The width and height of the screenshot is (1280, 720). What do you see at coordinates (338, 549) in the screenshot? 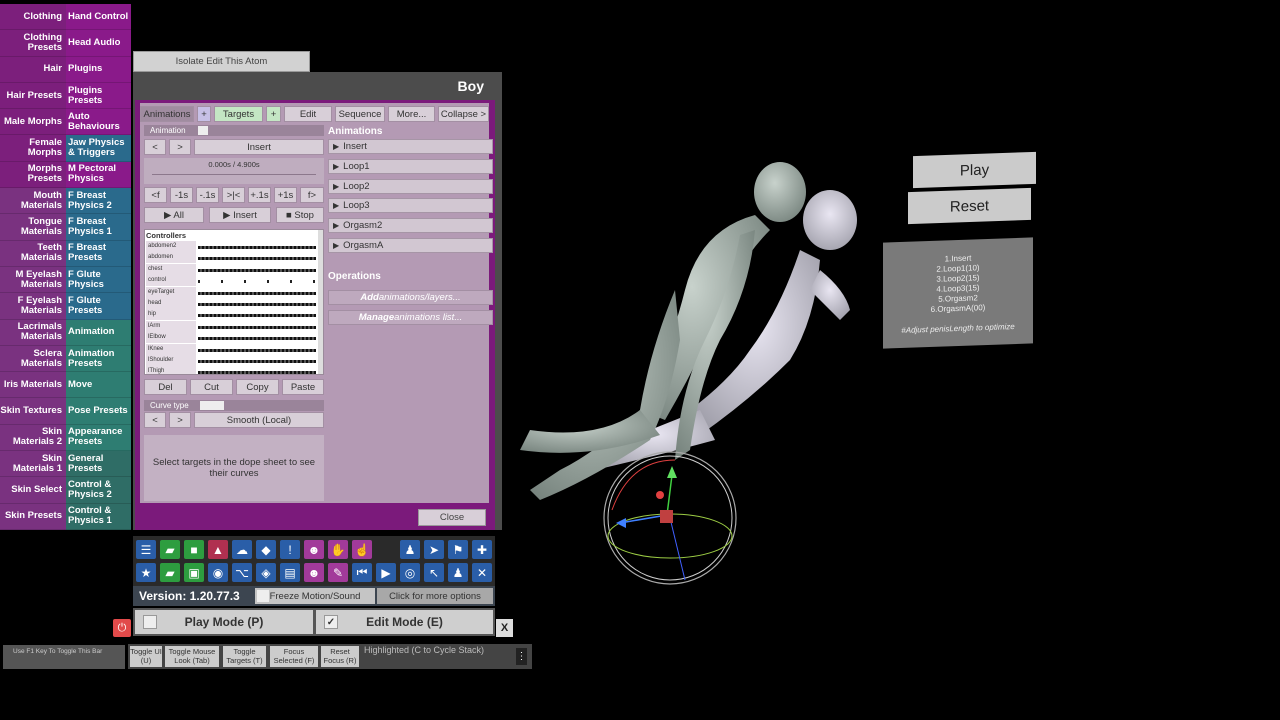
I see `hand-icon: ✋` at bounding box center [338, 549].